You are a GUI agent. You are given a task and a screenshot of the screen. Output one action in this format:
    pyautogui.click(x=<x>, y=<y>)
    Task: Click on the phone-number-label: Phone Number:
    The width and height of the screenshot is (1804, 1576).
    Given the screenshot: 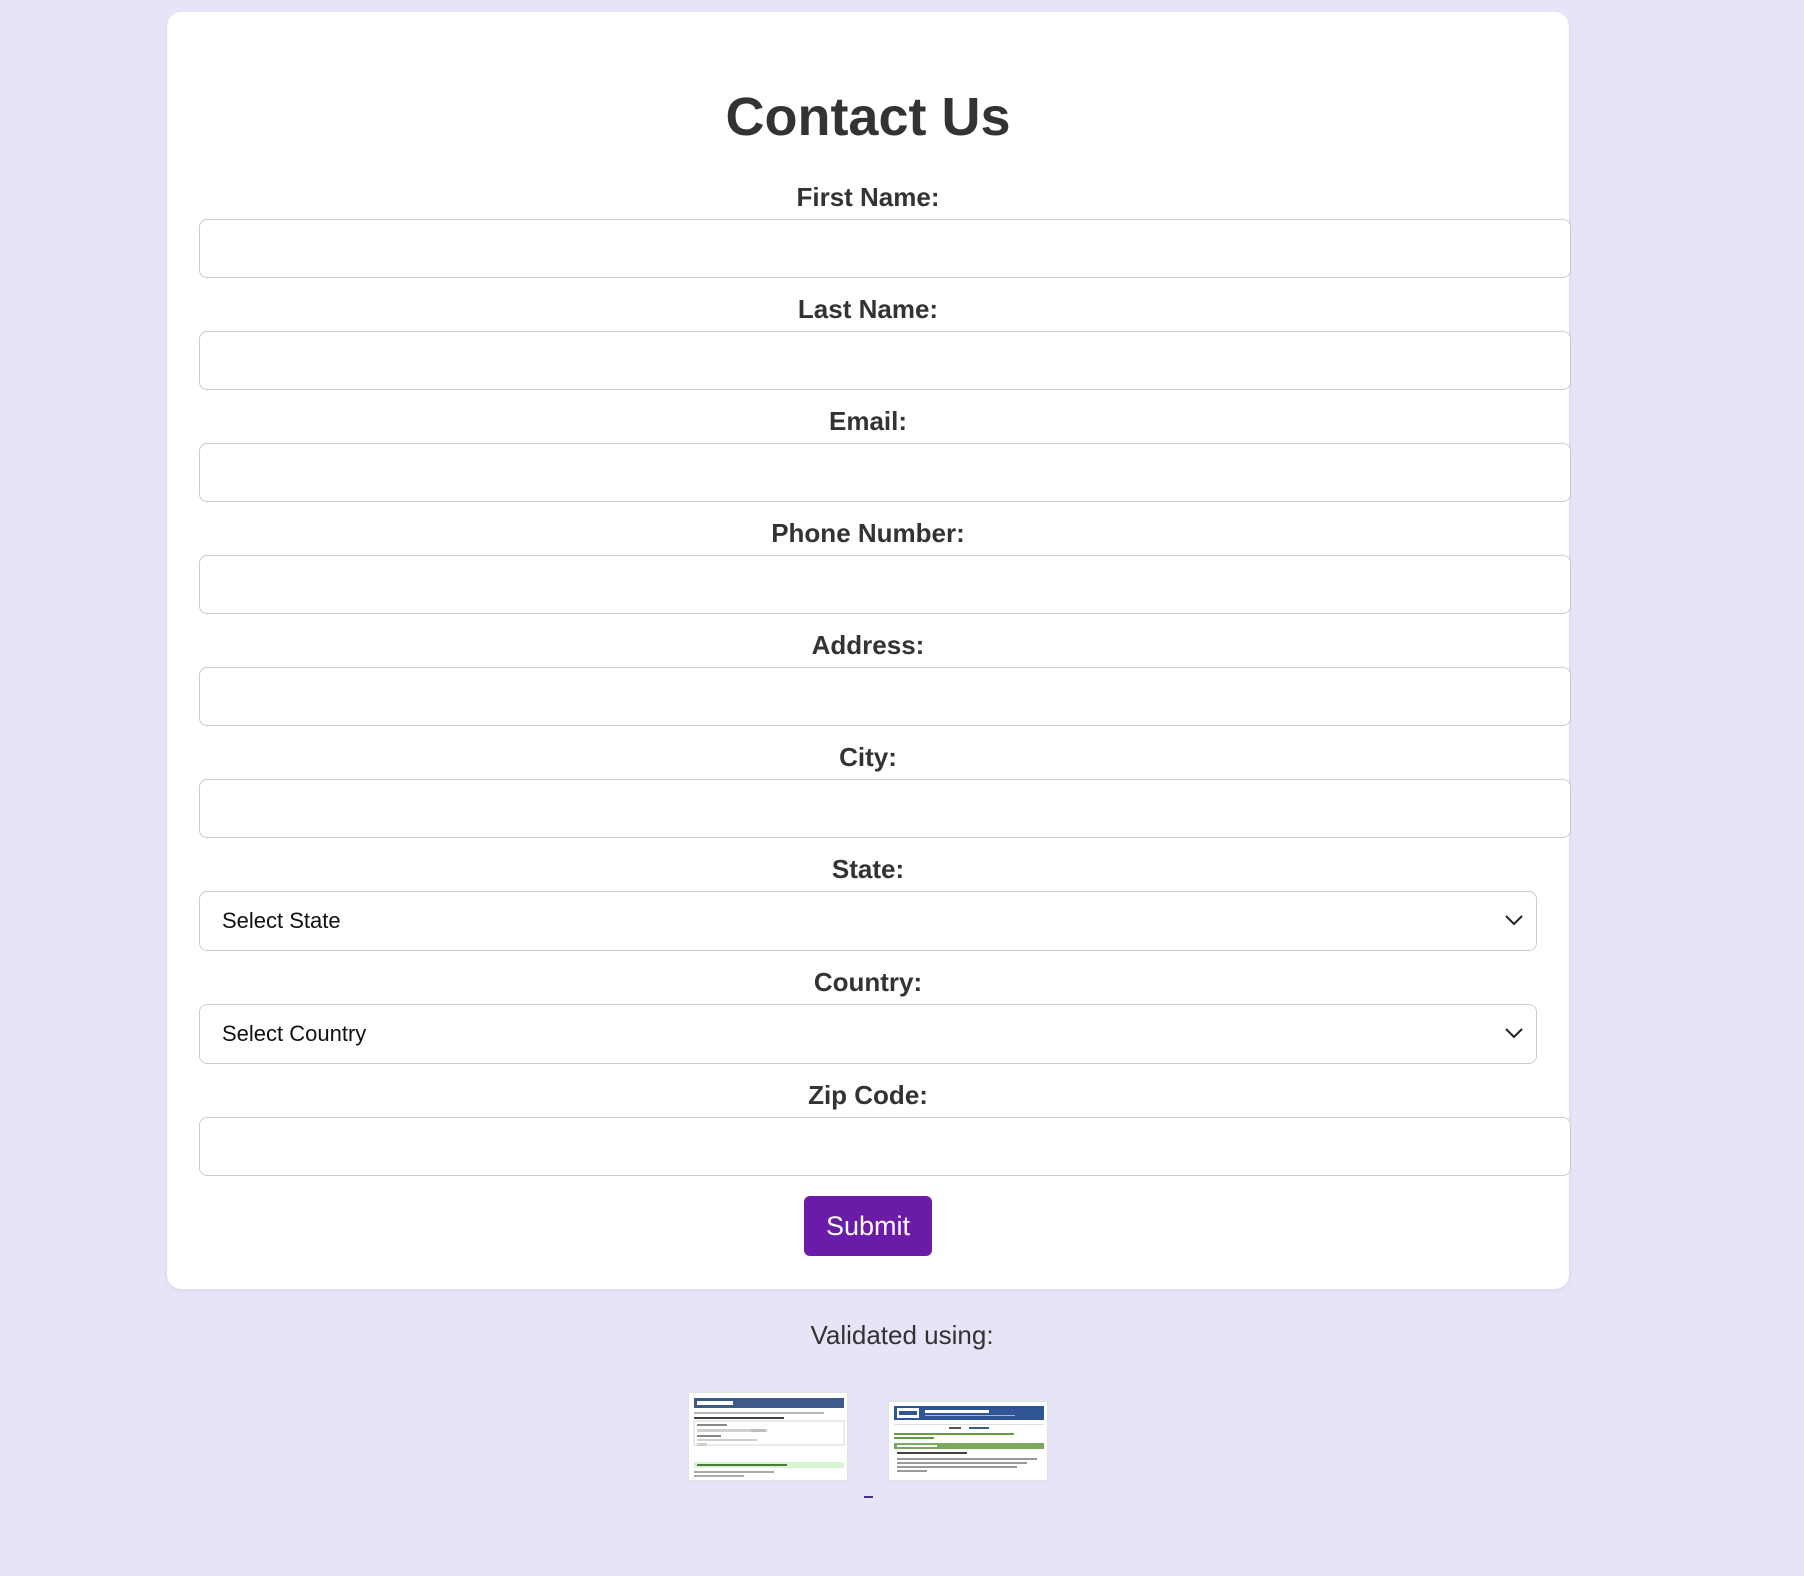 What is the action you would take?
    pyautogui.click(x=868, y=533)
    